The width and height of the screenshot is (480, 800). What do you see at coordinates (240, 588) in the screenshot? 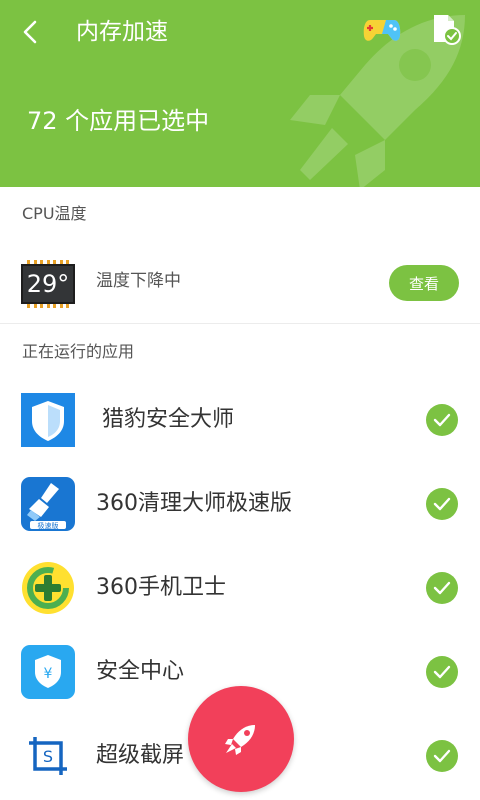
I see `list-item: 360手机卫士` at bounding box center [240, 588].